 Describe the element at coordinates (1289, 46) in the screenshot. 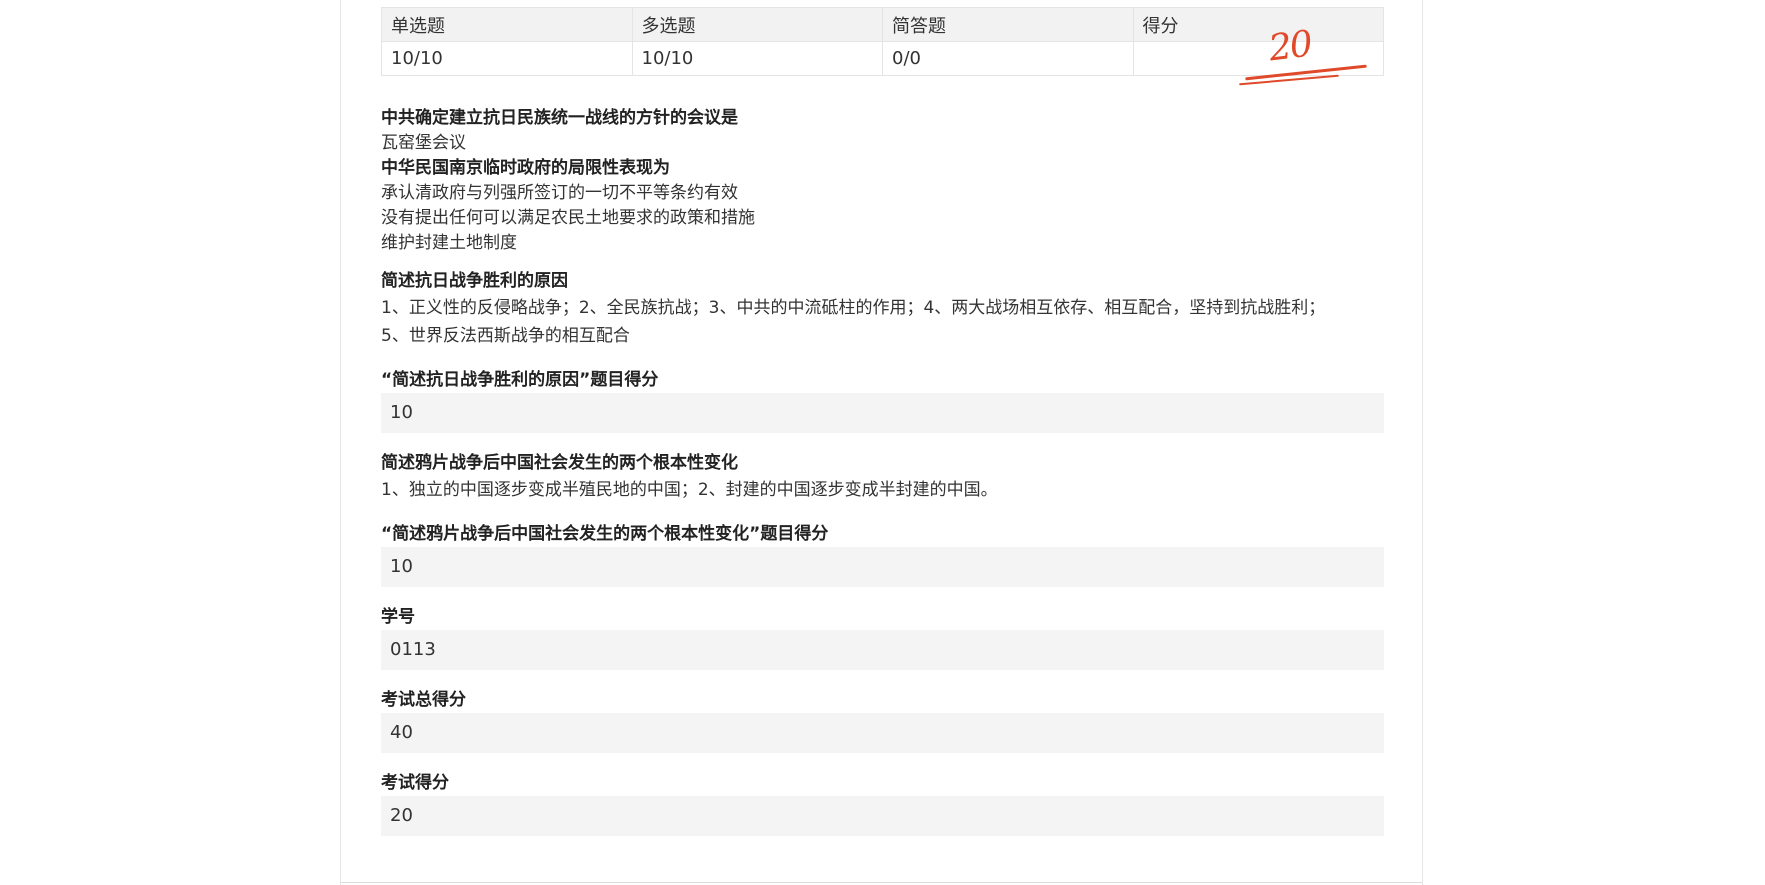

I see `grade-mark-text: 20` at that location.